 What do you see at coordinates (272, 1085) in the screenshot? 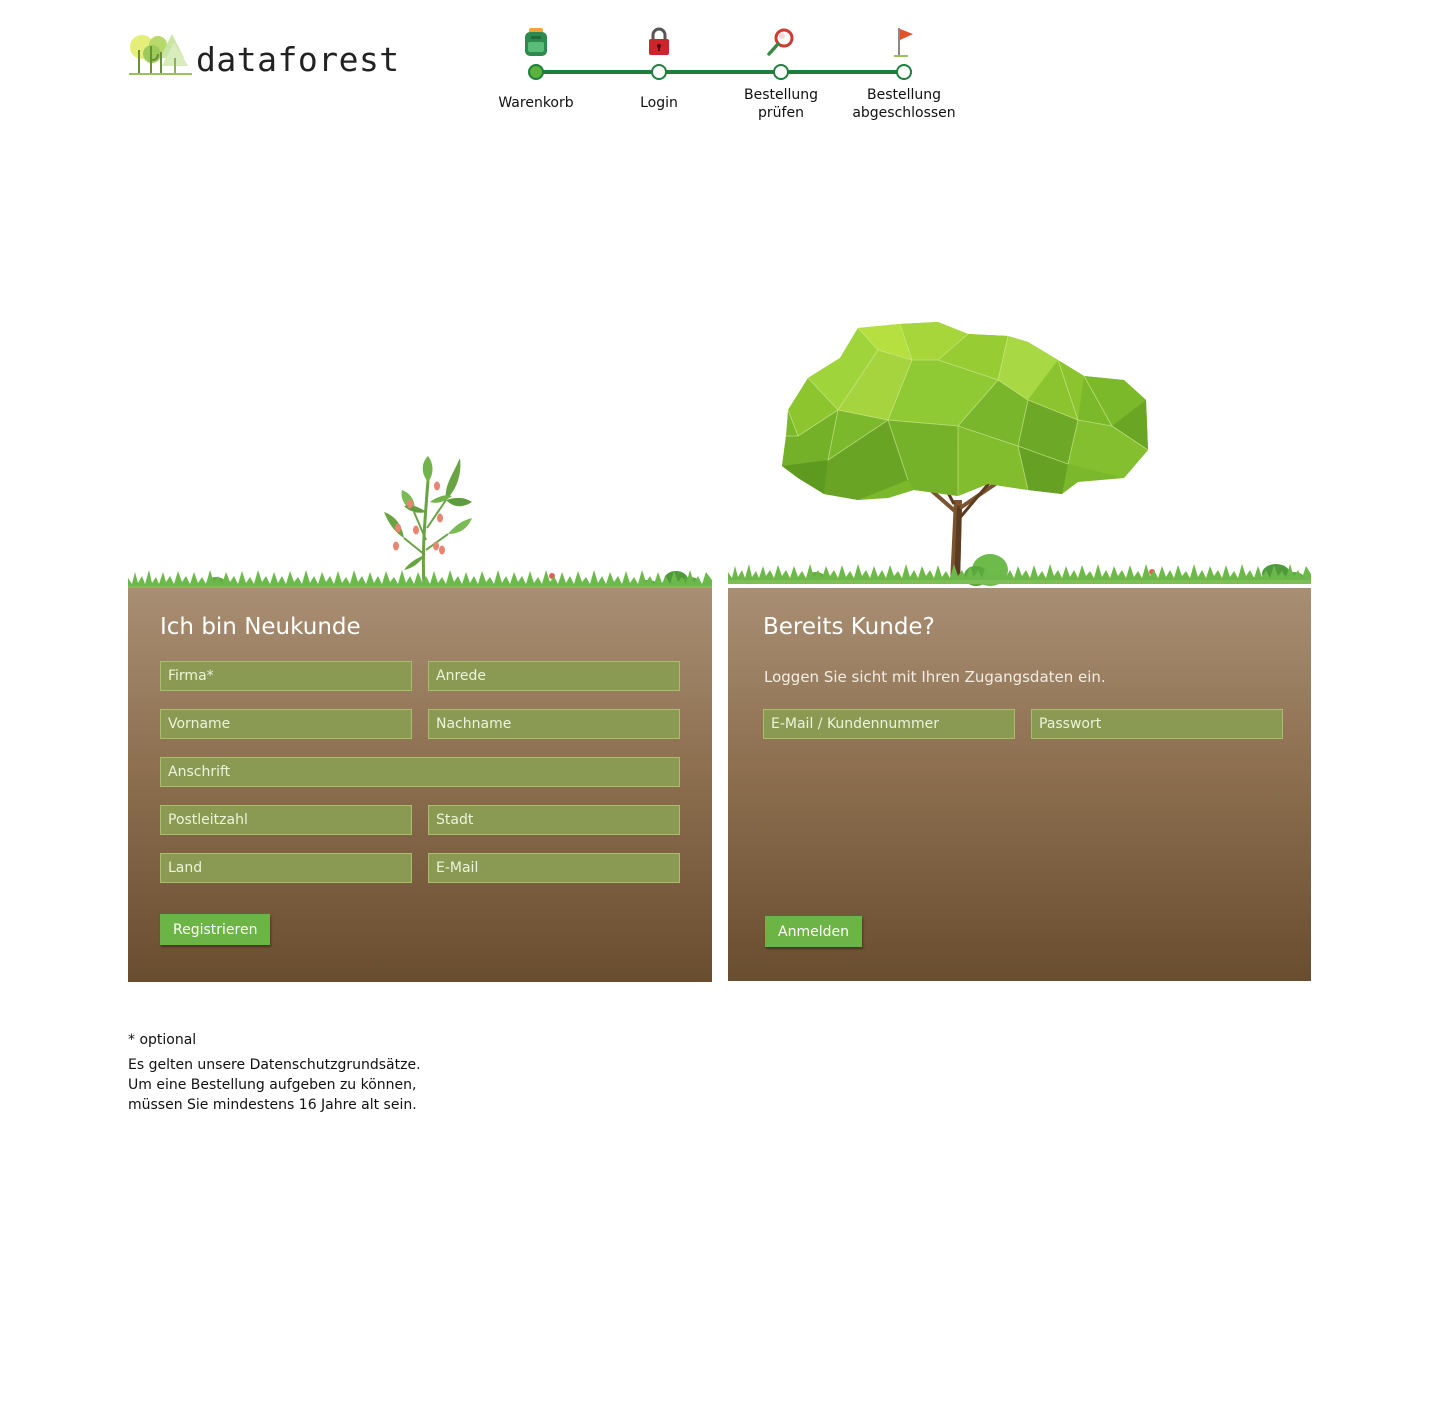
I see `age-note-line1: Um eine Bestellung aufgeben zu können,` at bounding box center [272, 1085].